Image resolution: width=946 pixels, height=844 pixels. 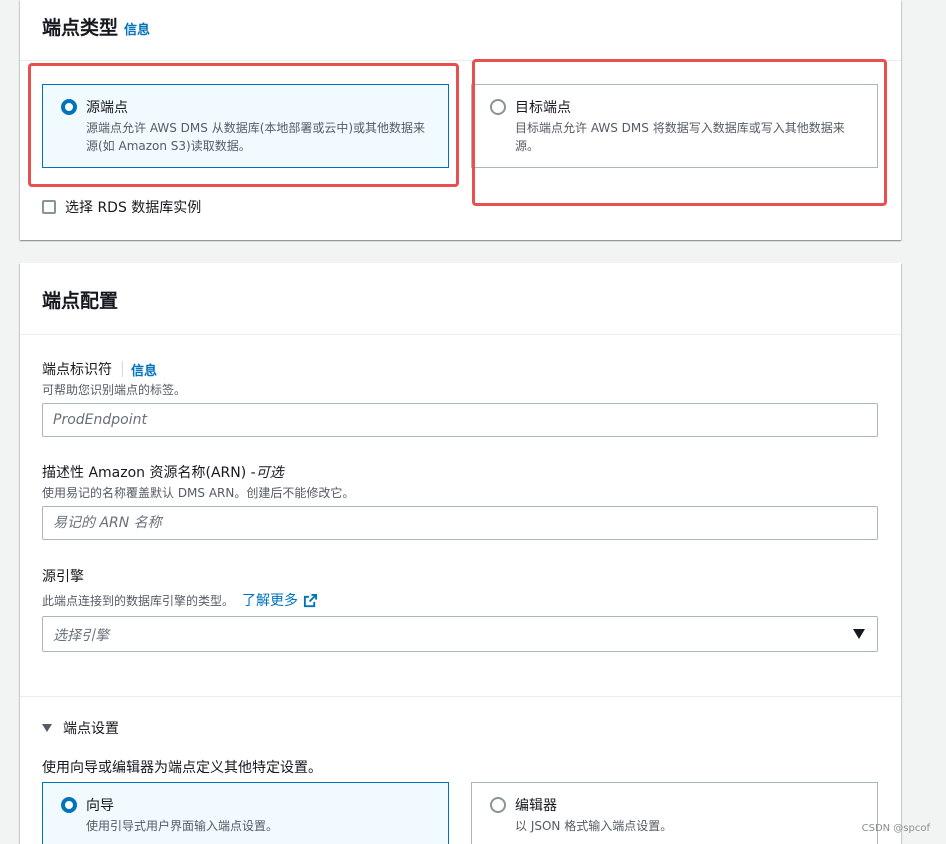 What do you see at coordinates (80, 28) in the screenshot?
I see `endpoint-type-title-text: 端点类型` at bounding box center [80, 28].